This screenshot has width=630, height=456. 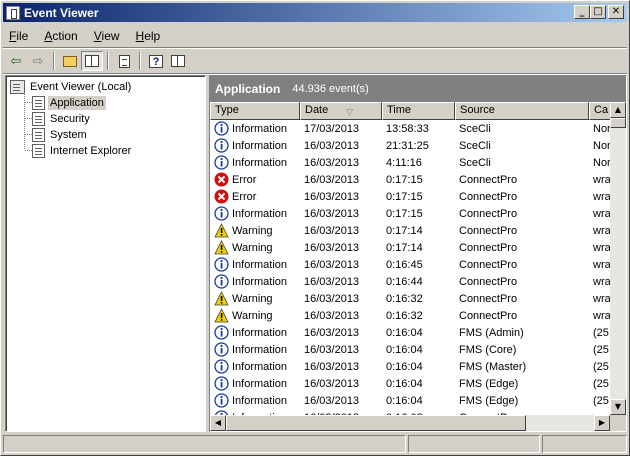 What do you see at coordinates (376, 423) in the screenshot?
I see `horizontal-scroll-thumb` at bounding box center [376, 423].